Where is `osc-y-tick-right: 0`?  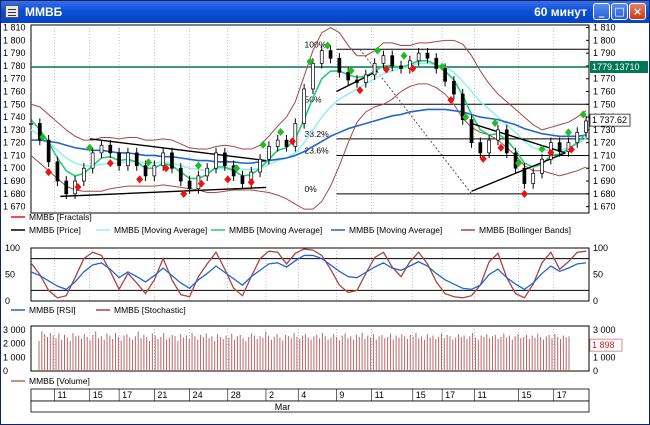 osc-y-tick-right: 0 is located at coordinates (595, 301).